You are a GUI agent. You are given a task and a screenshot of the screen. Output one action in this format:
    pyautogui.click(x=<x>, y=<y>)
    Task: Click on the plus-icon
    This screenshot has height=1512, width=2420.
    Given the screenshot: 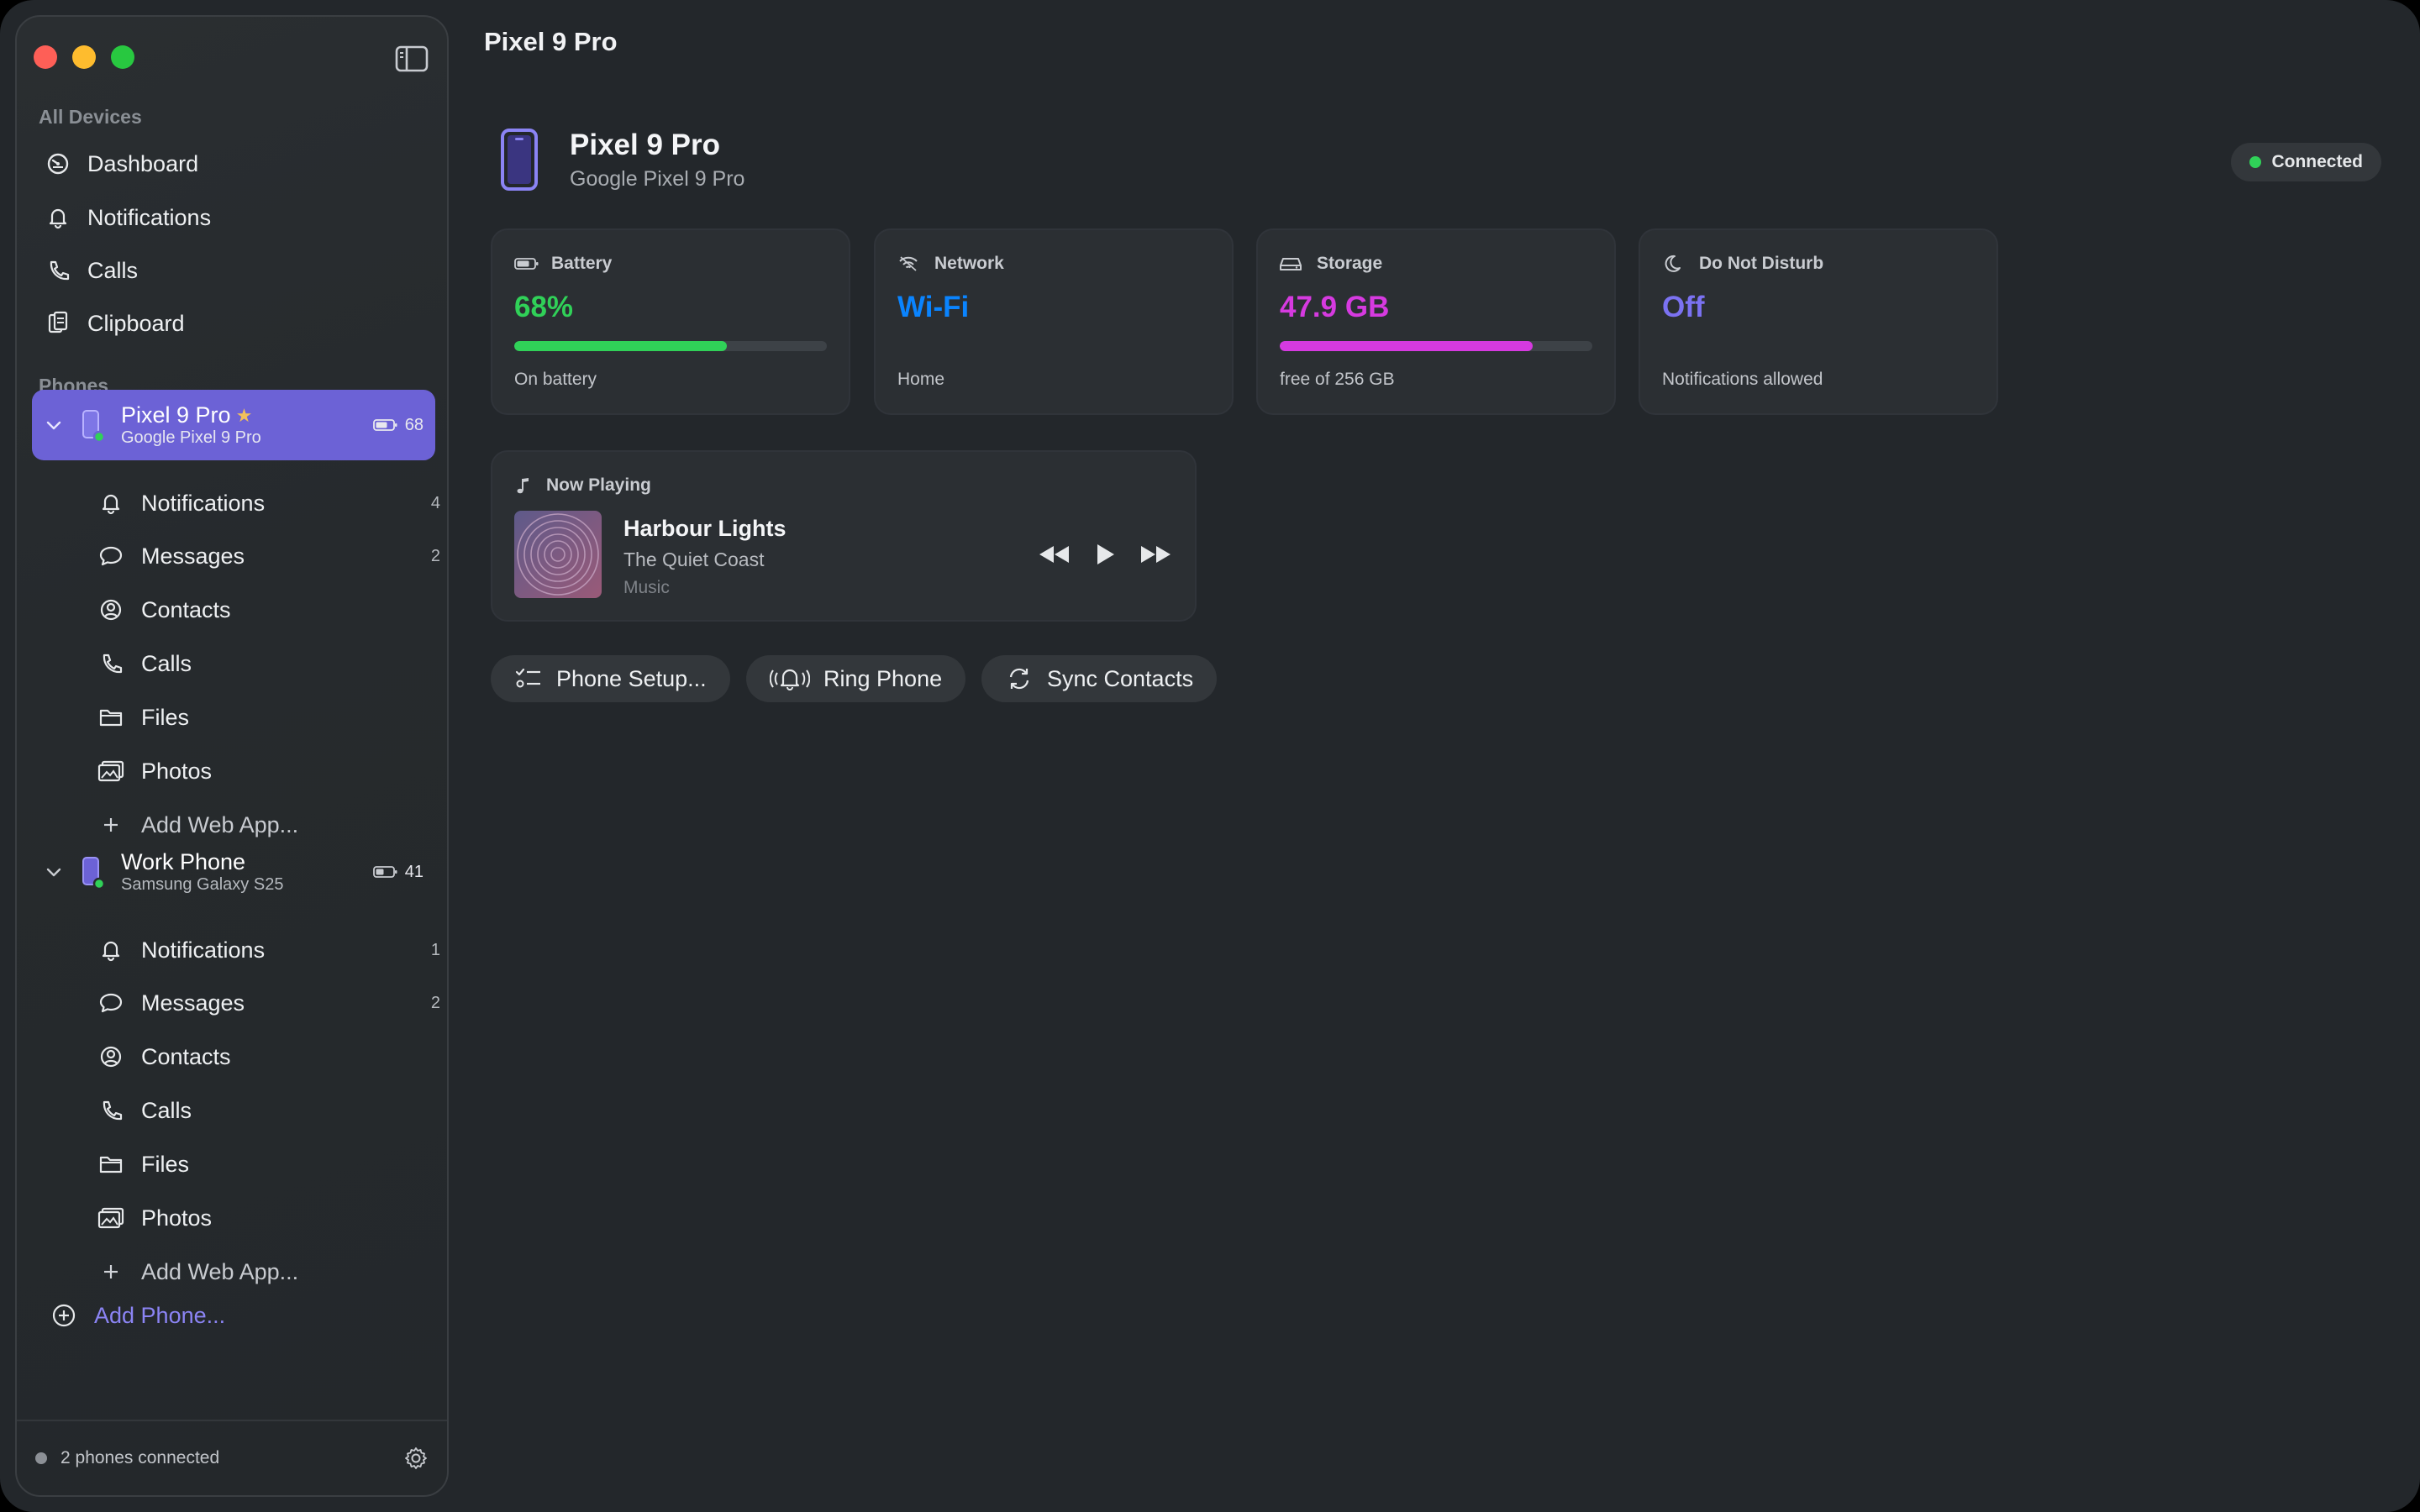 What is the action you would take?
    pyautogui.click(x=110, y=824)
    